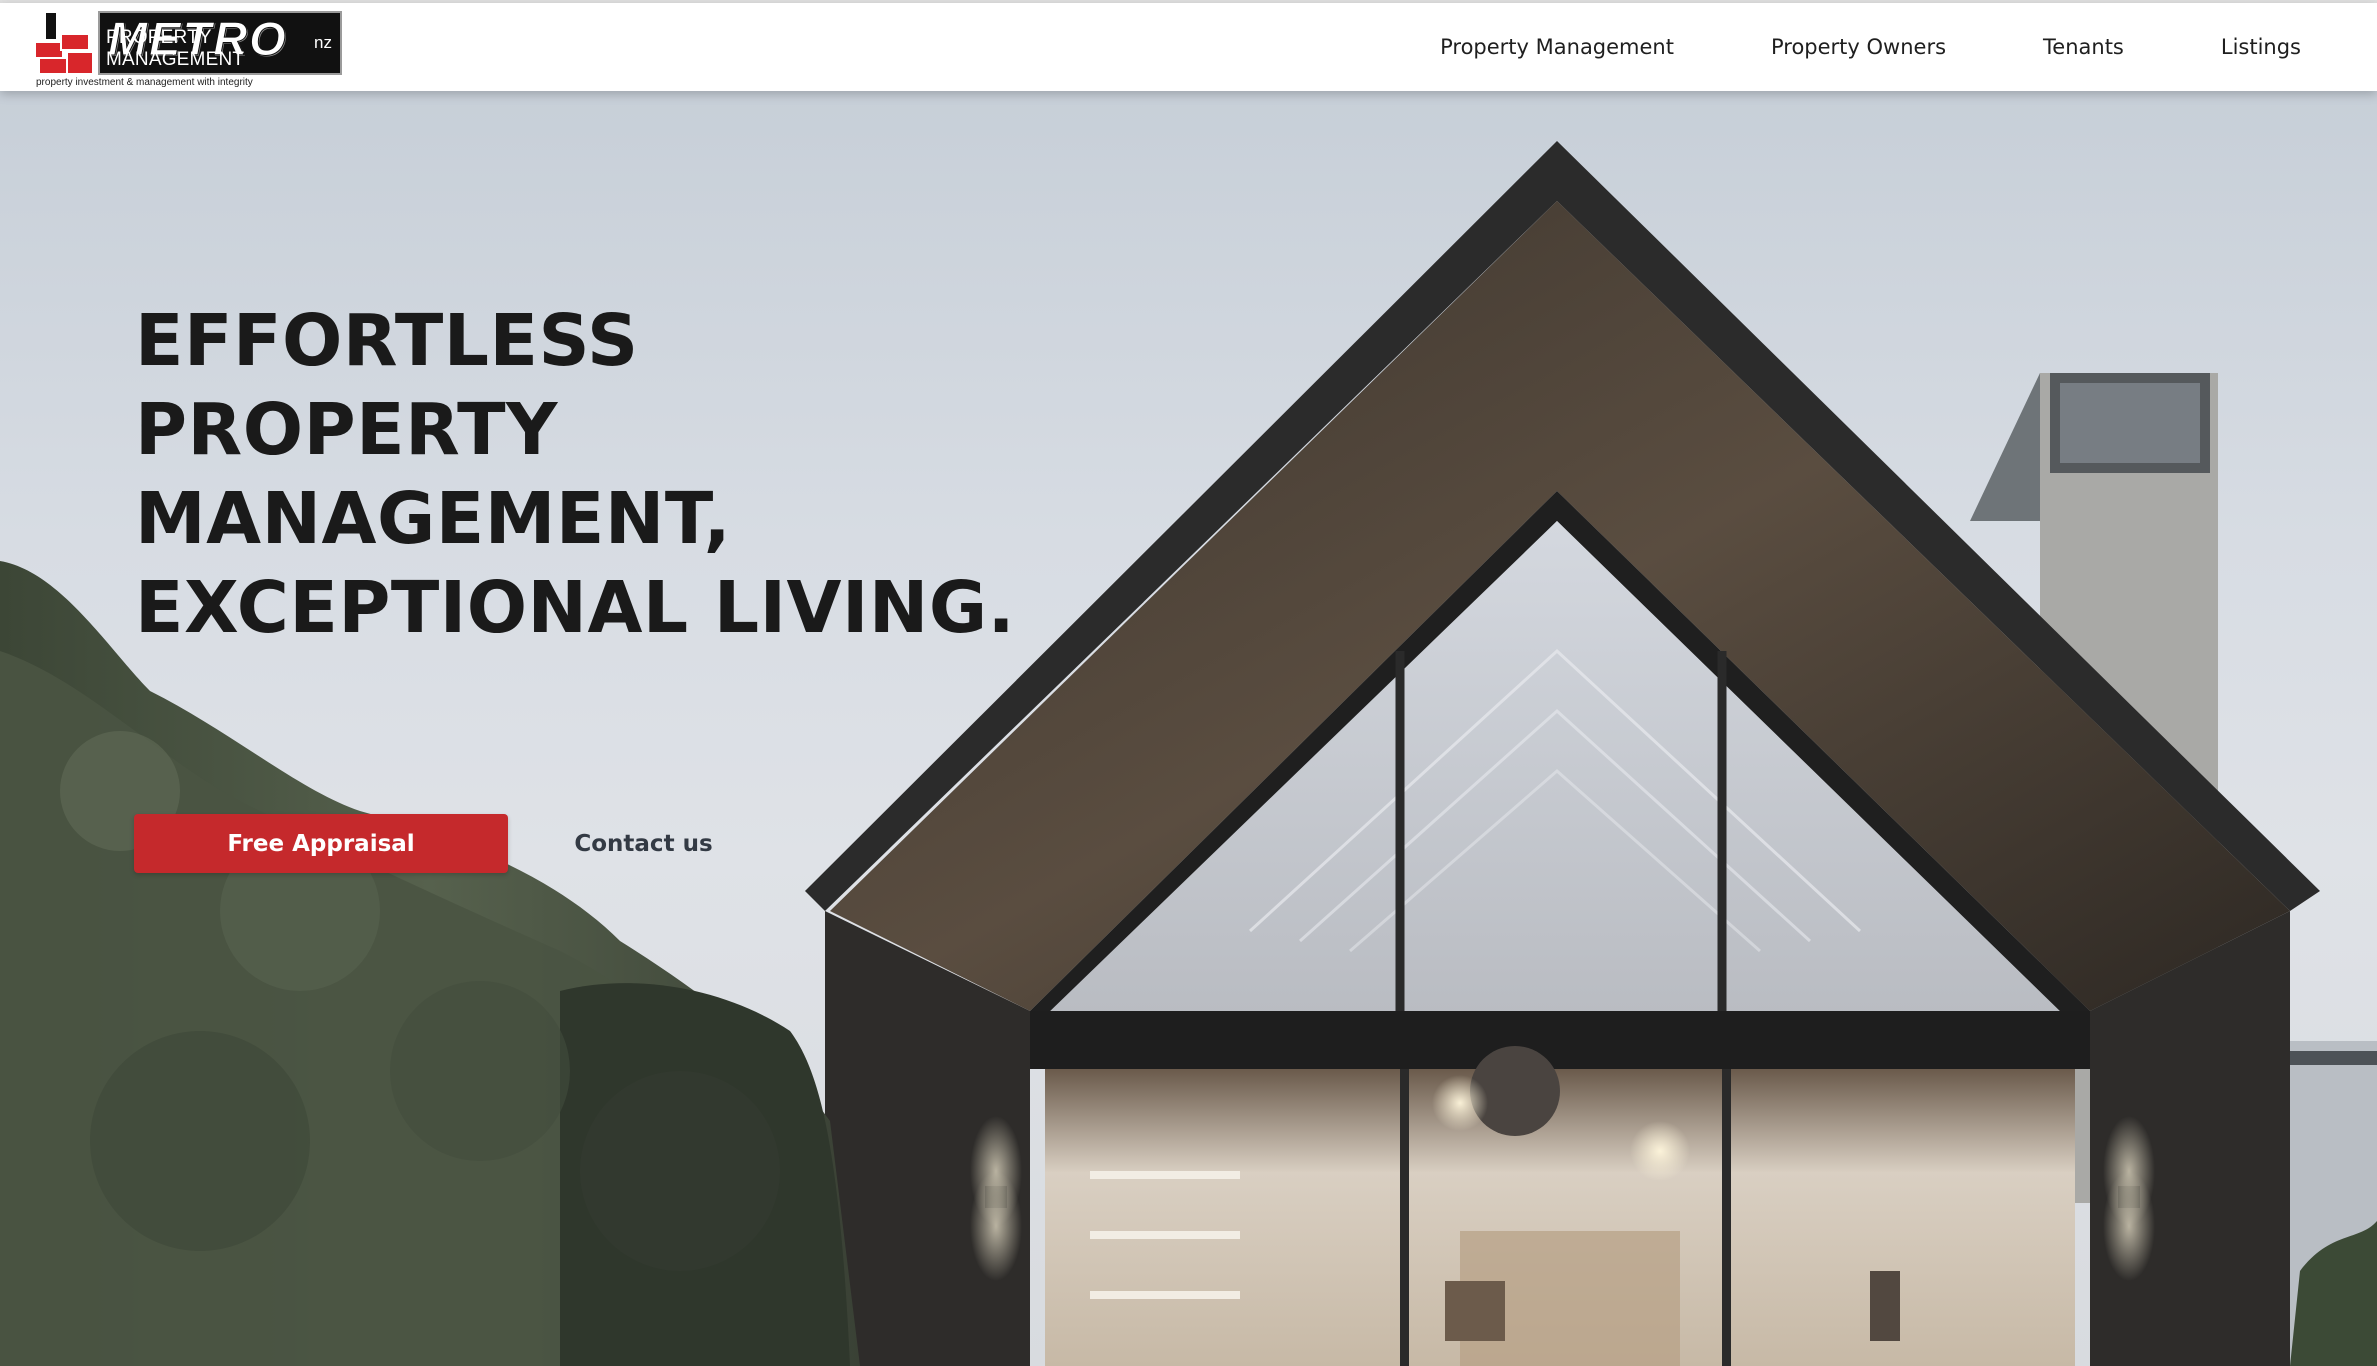  What do you see at coordinates (387, 385) in the screenshot?
I see `headline-line-1: EFFORTLESS PROPERTY` at bounding box center [387, 385].